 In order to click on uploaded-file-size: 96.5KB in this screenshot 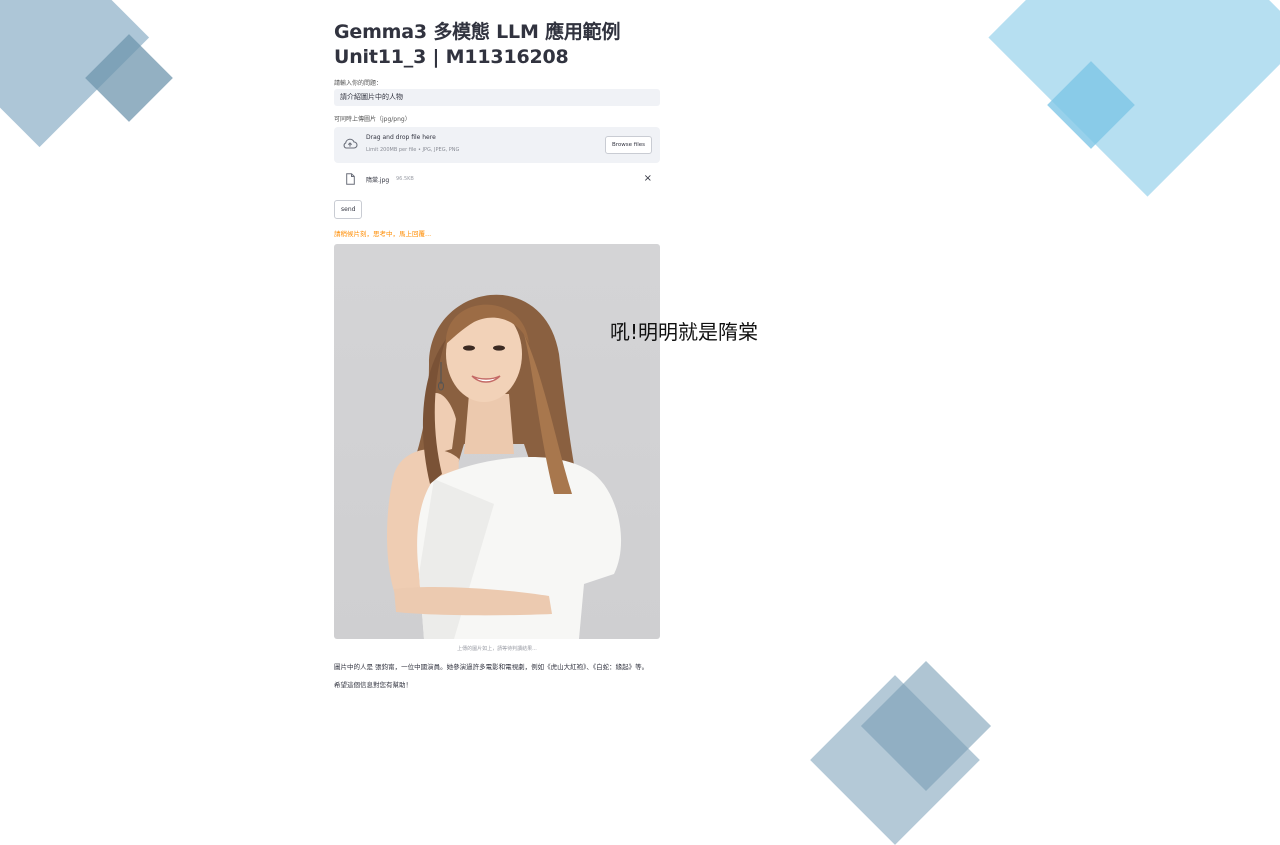, I will do `click(405, 179)`.